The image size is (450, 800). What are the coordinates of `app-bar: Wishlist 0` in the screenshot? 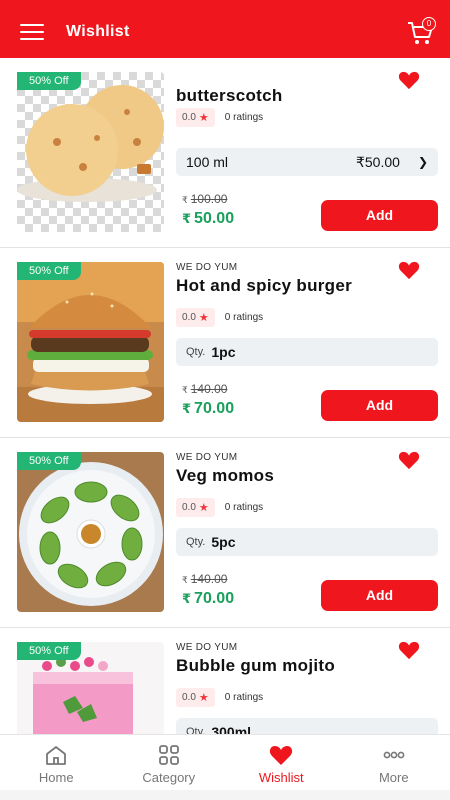 It's located at (225, 33).